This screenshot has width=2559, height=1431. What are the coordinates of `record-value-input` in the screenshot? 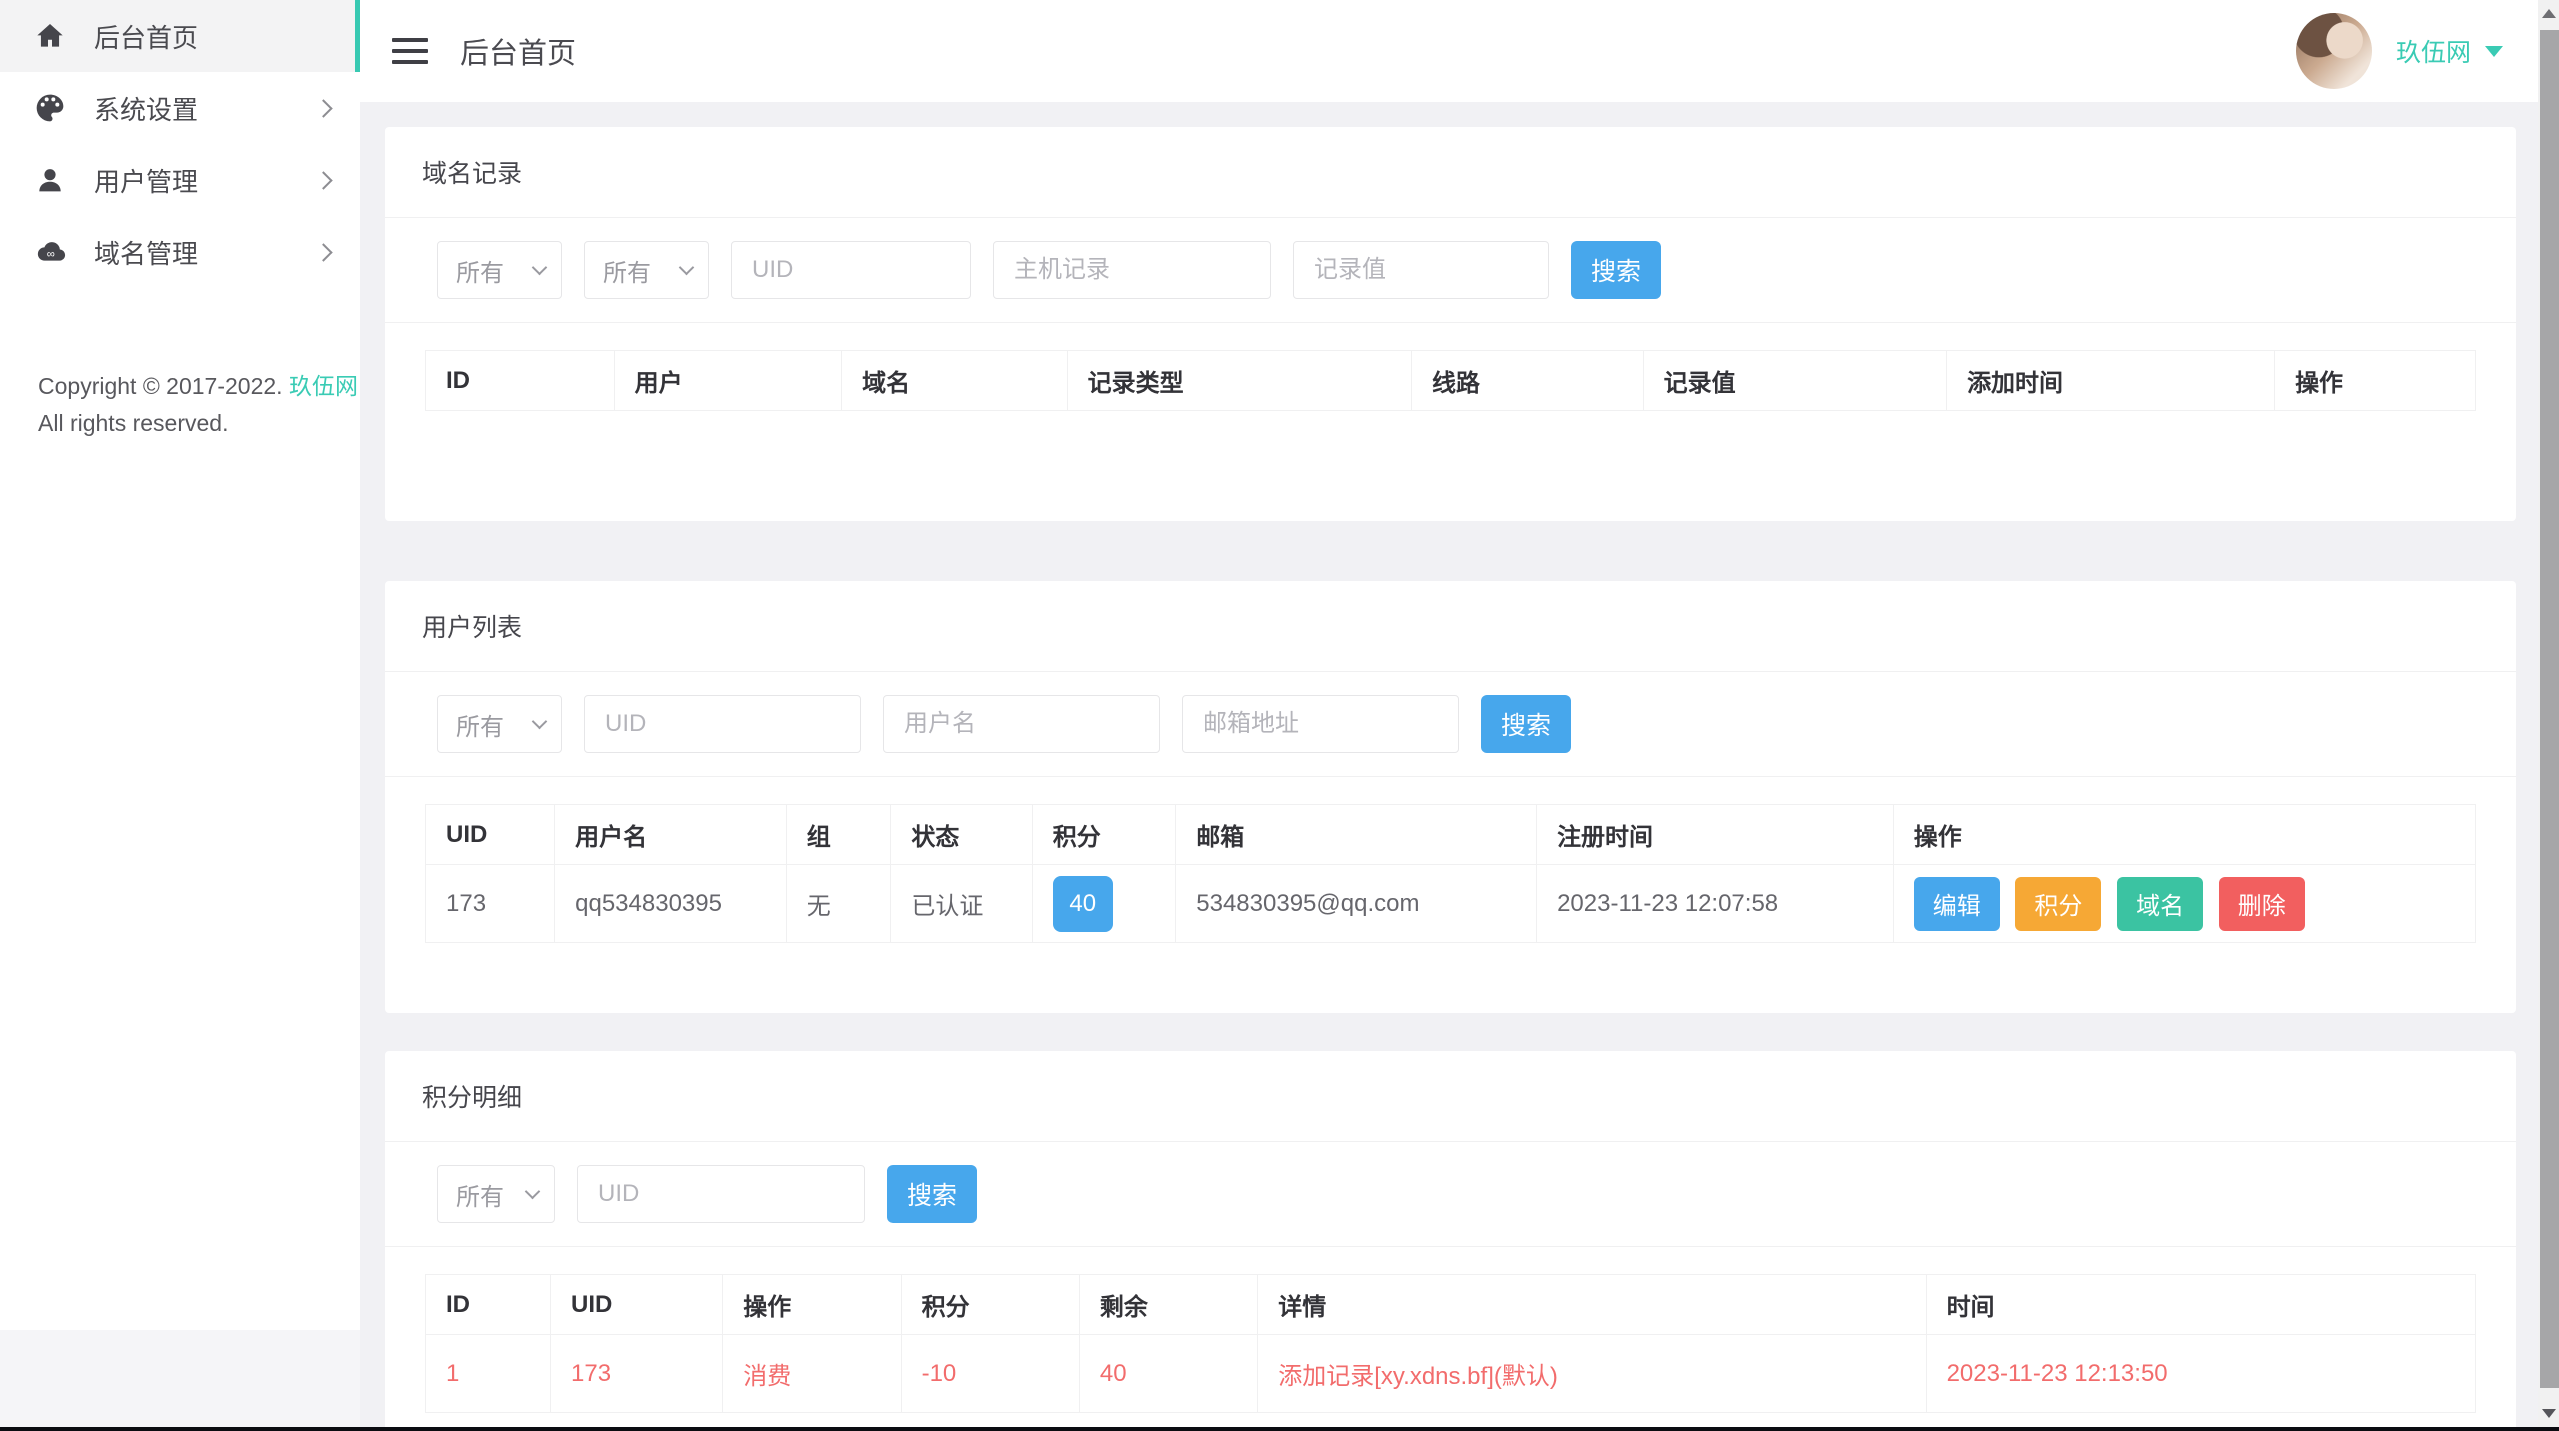 It's located at (1421, 270).